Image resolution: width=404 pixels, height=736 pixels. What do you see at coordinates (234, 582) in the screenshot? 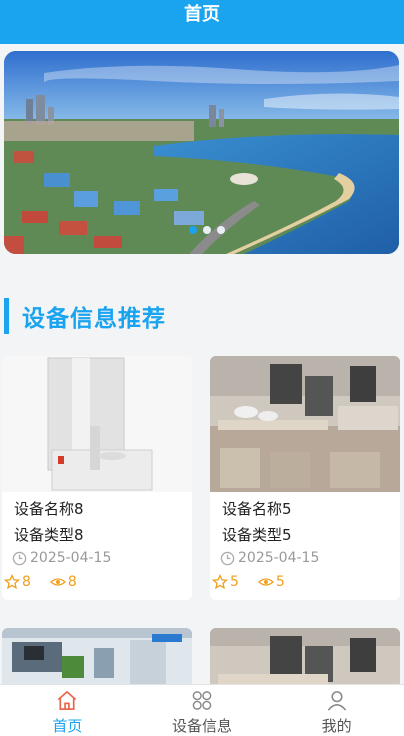
I see `star-count: 5` at bounding box center [234, 582].